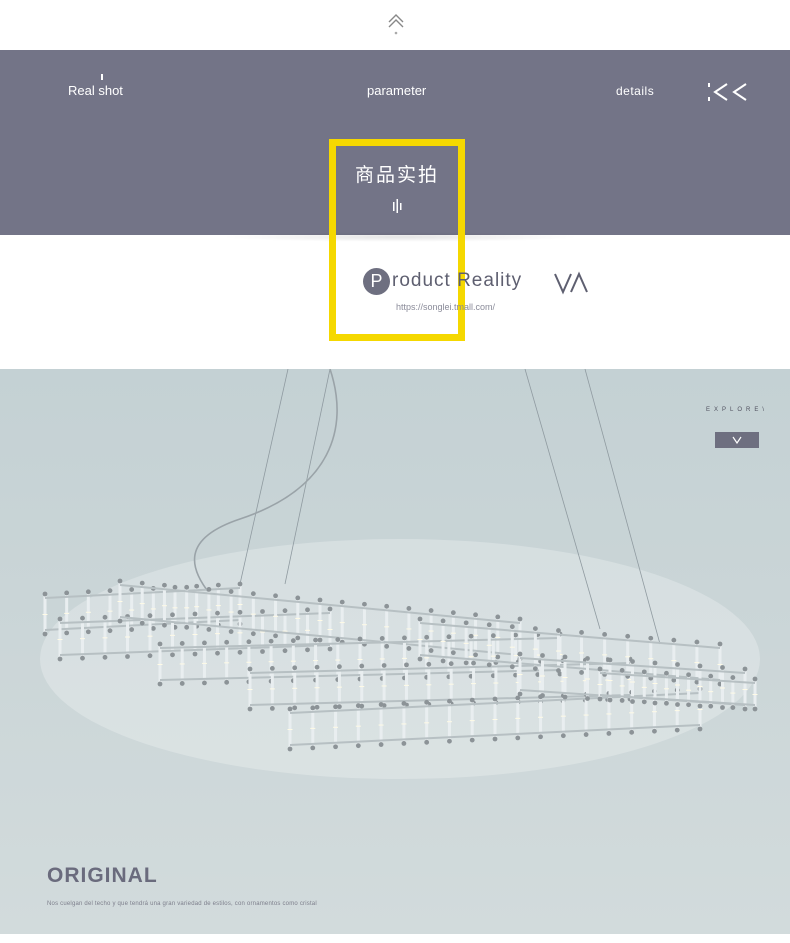  I want to click on va-logo, so click(571, 283).